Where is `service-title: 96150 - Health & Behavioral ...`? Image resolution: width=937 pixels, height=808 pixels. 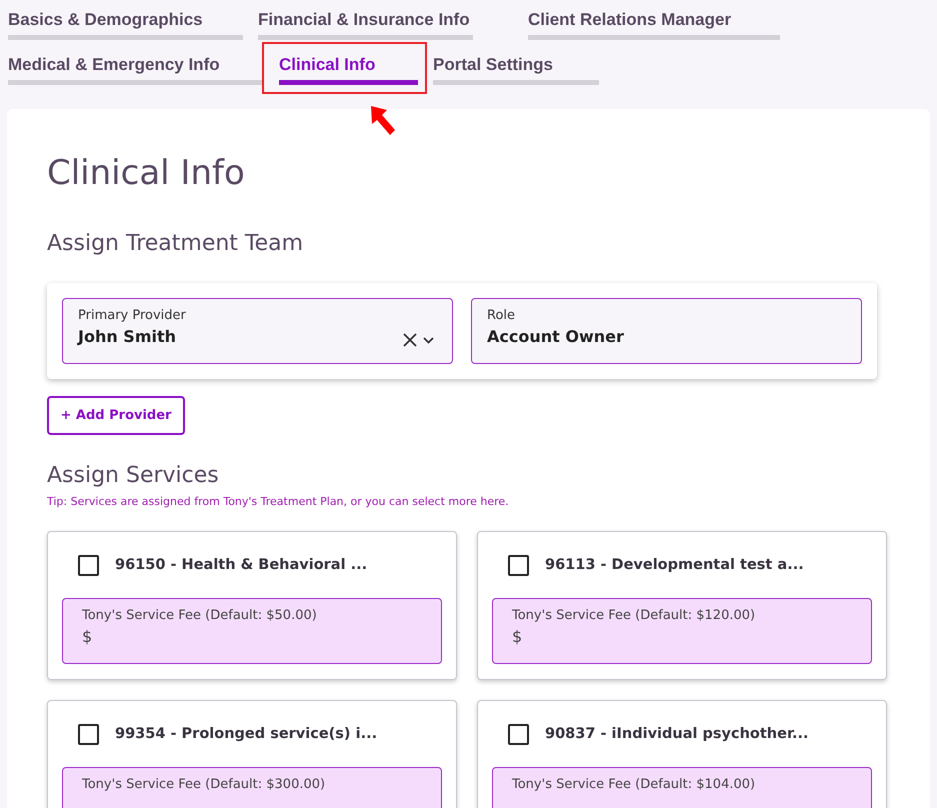
service-title: 96150 - Health & Behavioral ... is located at coordinates (241, 565).